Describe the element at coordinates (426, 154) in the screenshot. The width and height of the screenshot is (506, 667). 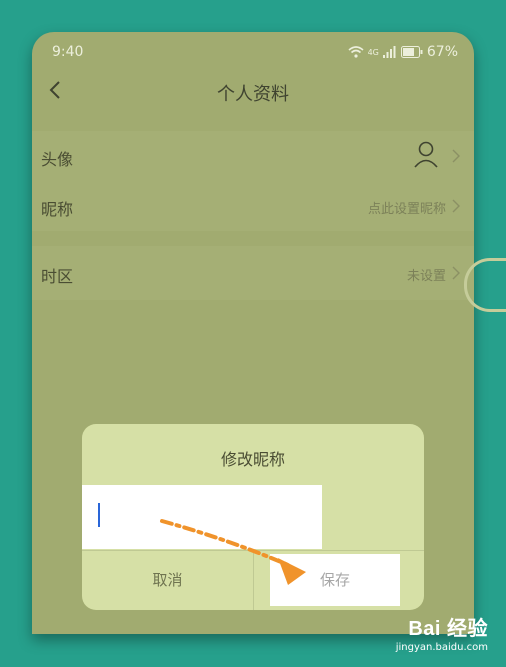
I see `avatar-icon` at that location.